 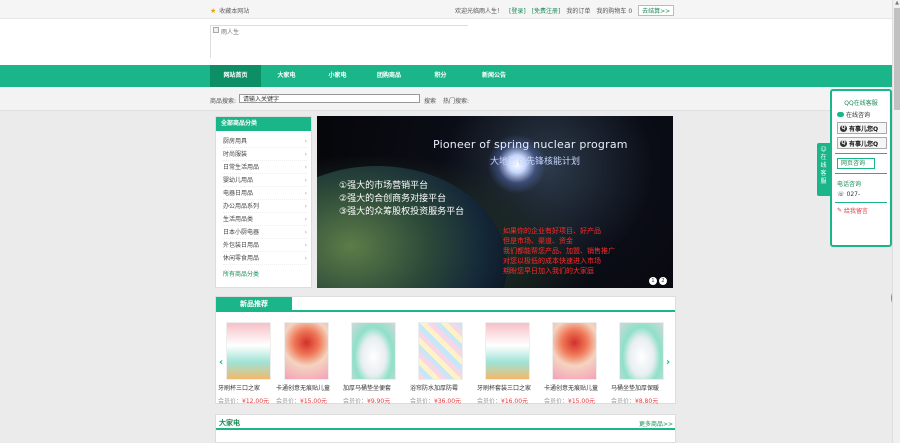 What do you see at coordinates (858, 115) in the screenshot?
I see `online-consult-label: 在线咨询` at bounding box center [858, 115].